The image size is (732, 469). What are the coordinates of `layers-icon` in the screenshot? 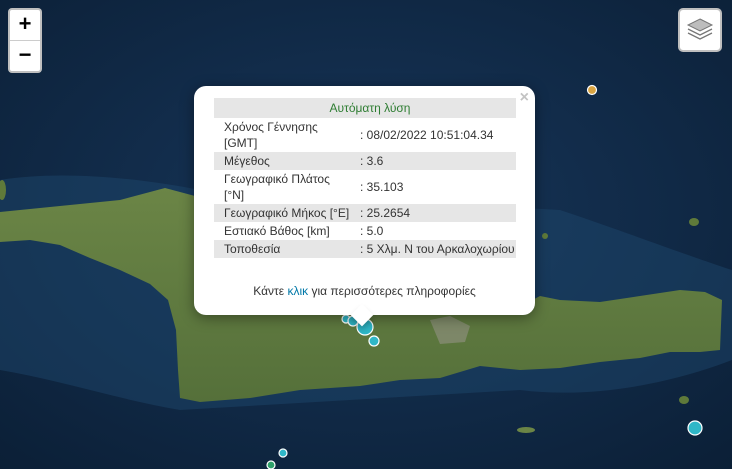 It's located at (700, 29).